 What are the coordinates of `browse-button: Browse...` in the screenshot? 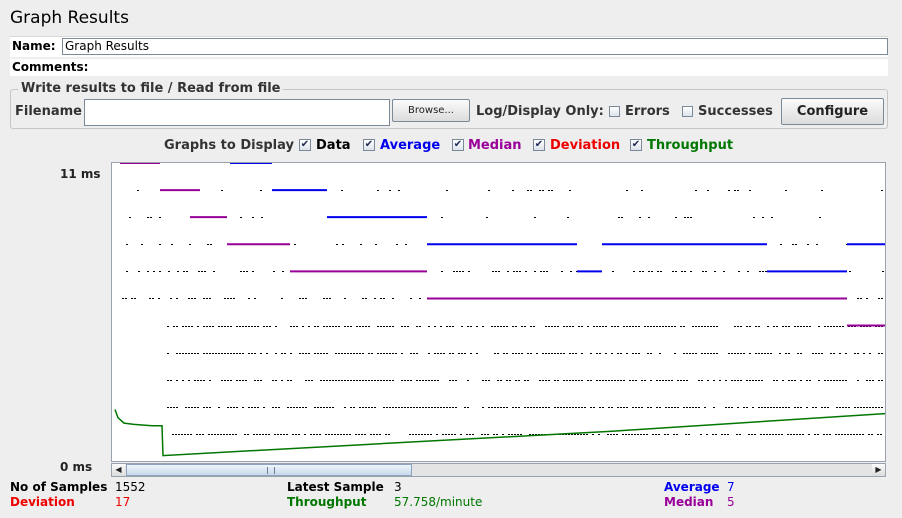 It's located at (431, 110).